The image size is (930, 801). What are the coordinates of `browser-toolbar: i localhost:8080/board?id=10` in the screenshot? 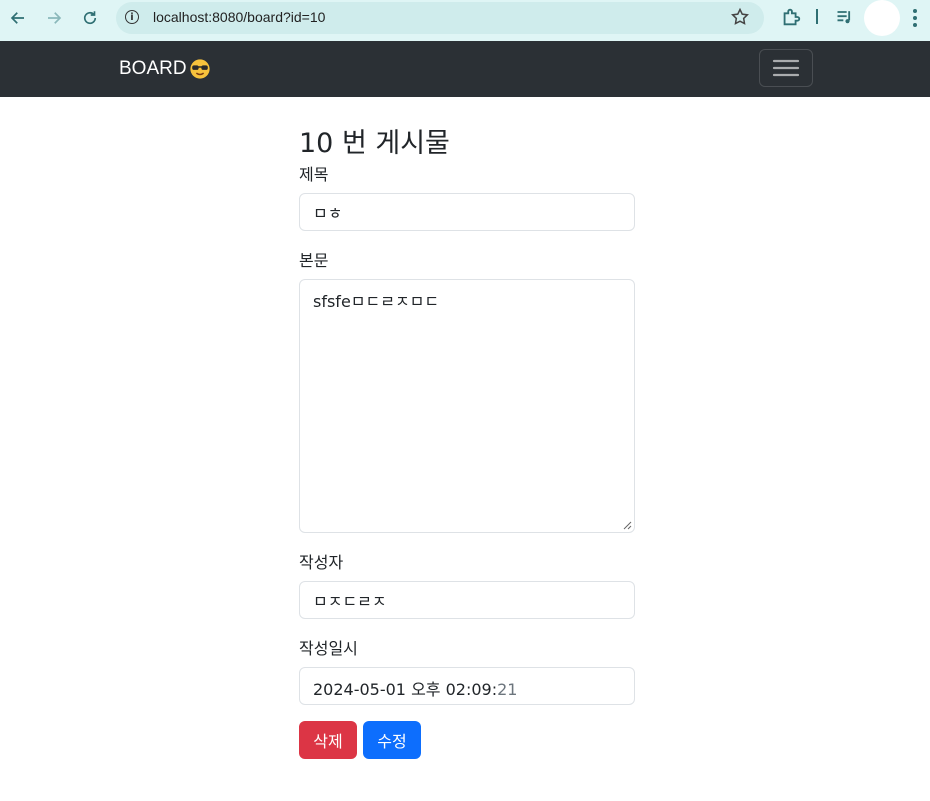 It's located at (465, 20).